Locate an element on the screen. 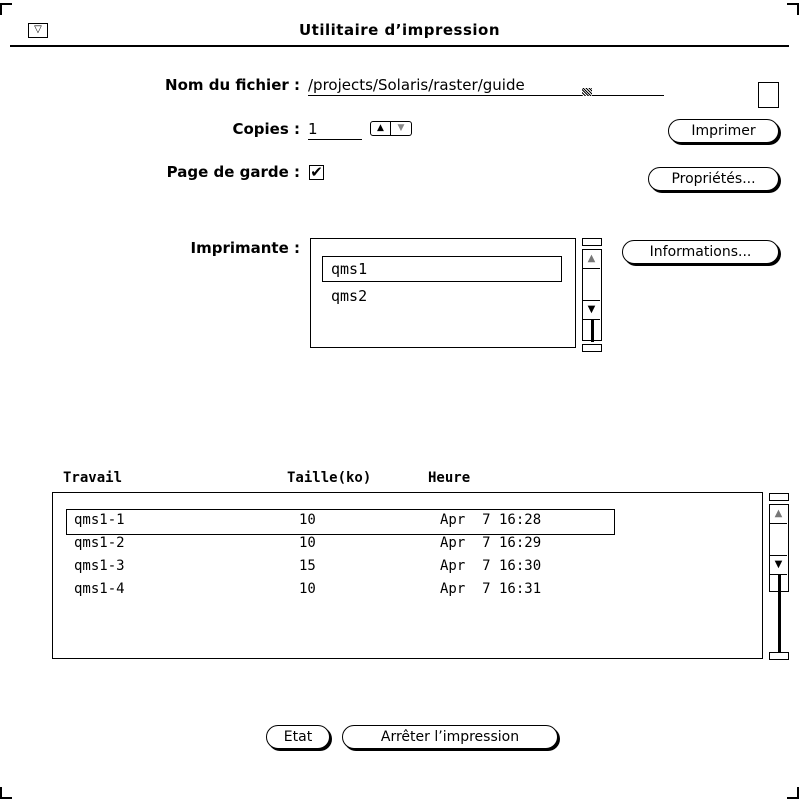 This screenshot has height=805, width=799. job-name: qms1-3 is located at coordinates (99, 566).